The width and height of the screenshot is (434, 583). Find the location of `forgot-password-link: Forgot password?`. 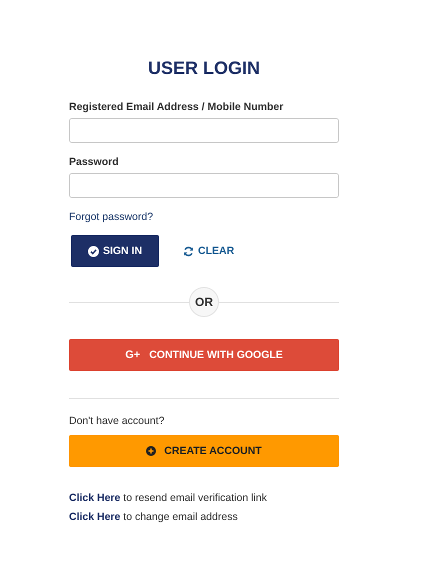

forgot-password-link: Forgot password? is located at coordinates (111, 217).